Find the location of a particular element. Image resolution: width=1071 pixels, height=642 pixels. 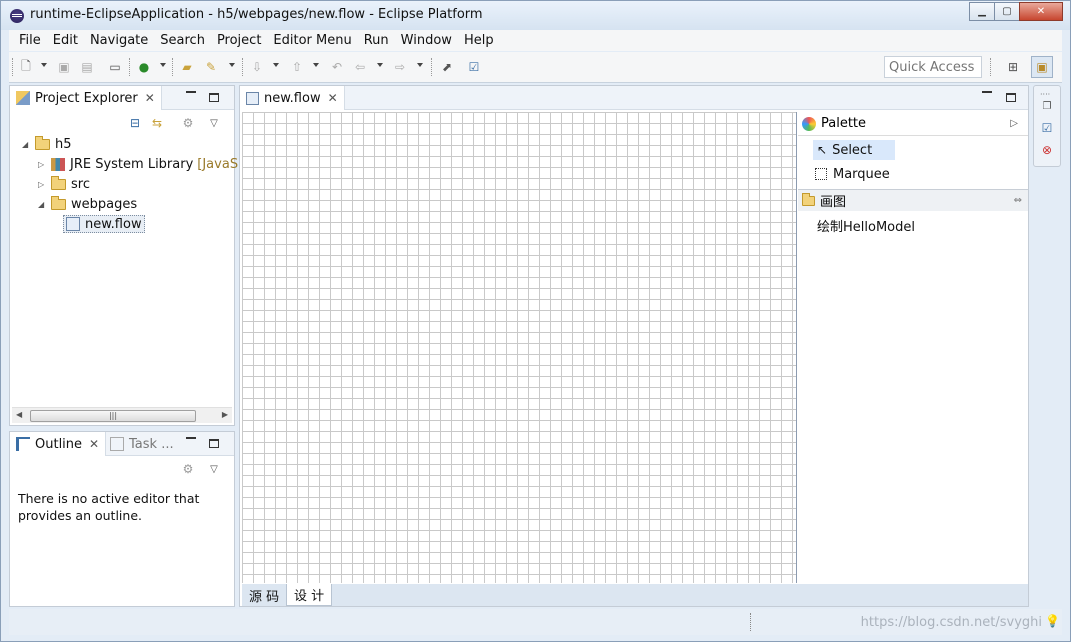

back-icon: ⇦ is located at coordinates (360, 67).